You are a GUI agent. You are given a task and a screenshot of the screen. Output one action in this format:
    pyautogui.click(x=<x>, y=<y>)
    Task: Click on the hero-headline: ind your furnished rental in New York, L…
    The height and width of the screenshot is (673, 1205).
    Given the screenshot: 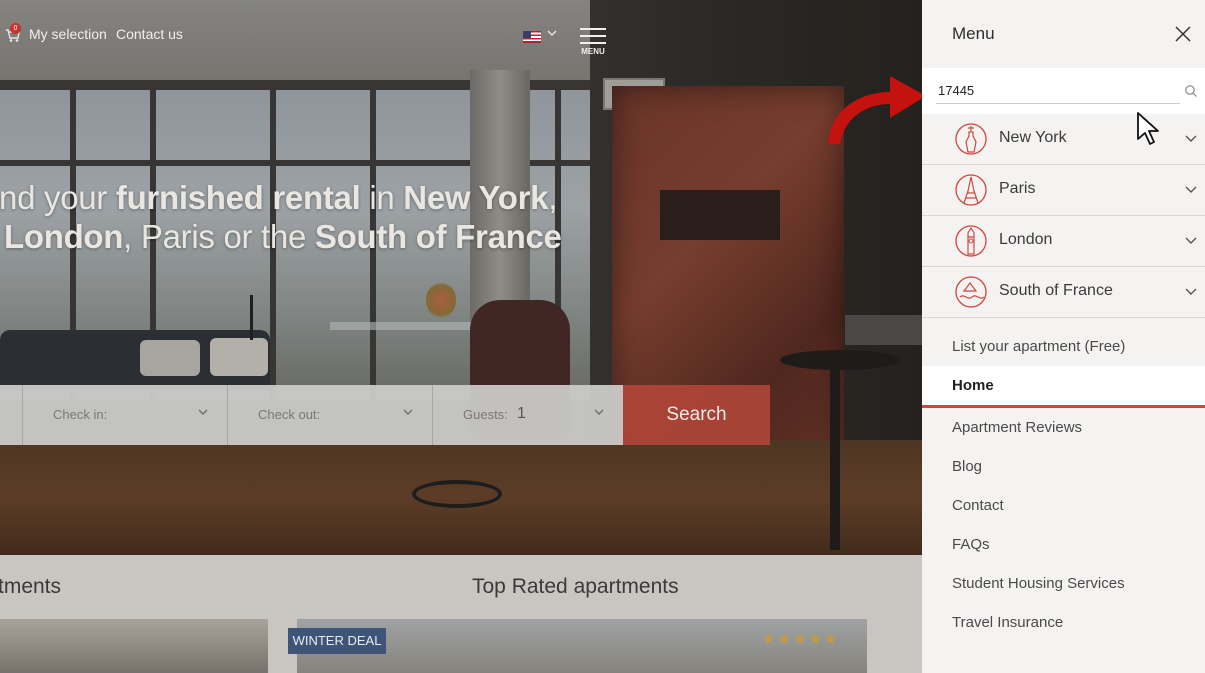 What is the action you would take?
    pyautogui.click(x=306, y=217)
    